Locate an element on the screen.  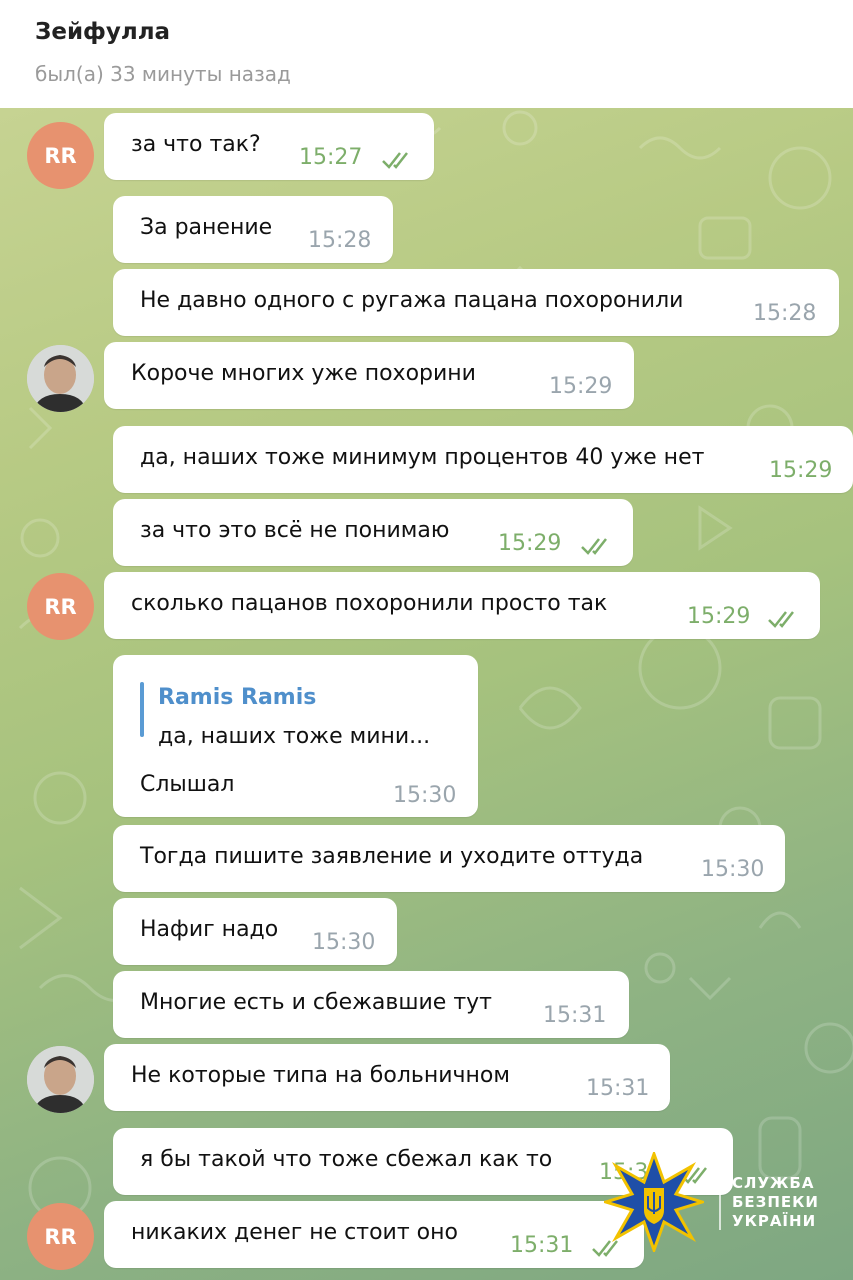
reply-accent-bar is located at coordinates (142, 709).